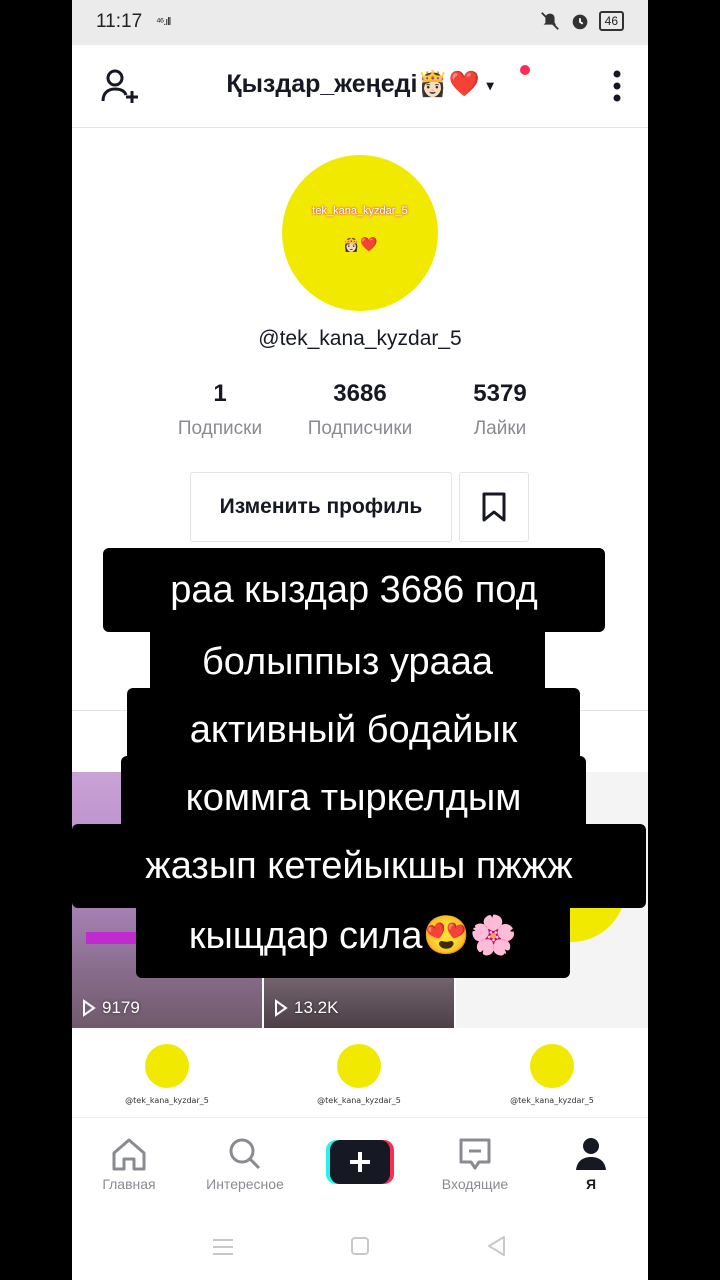 The width and height of the screenshot is (720, 1280). Describe the element at coordinates (353, 936) in the screenshot. I see `overlay-line: кыщдар сила😍🌸` at that location.